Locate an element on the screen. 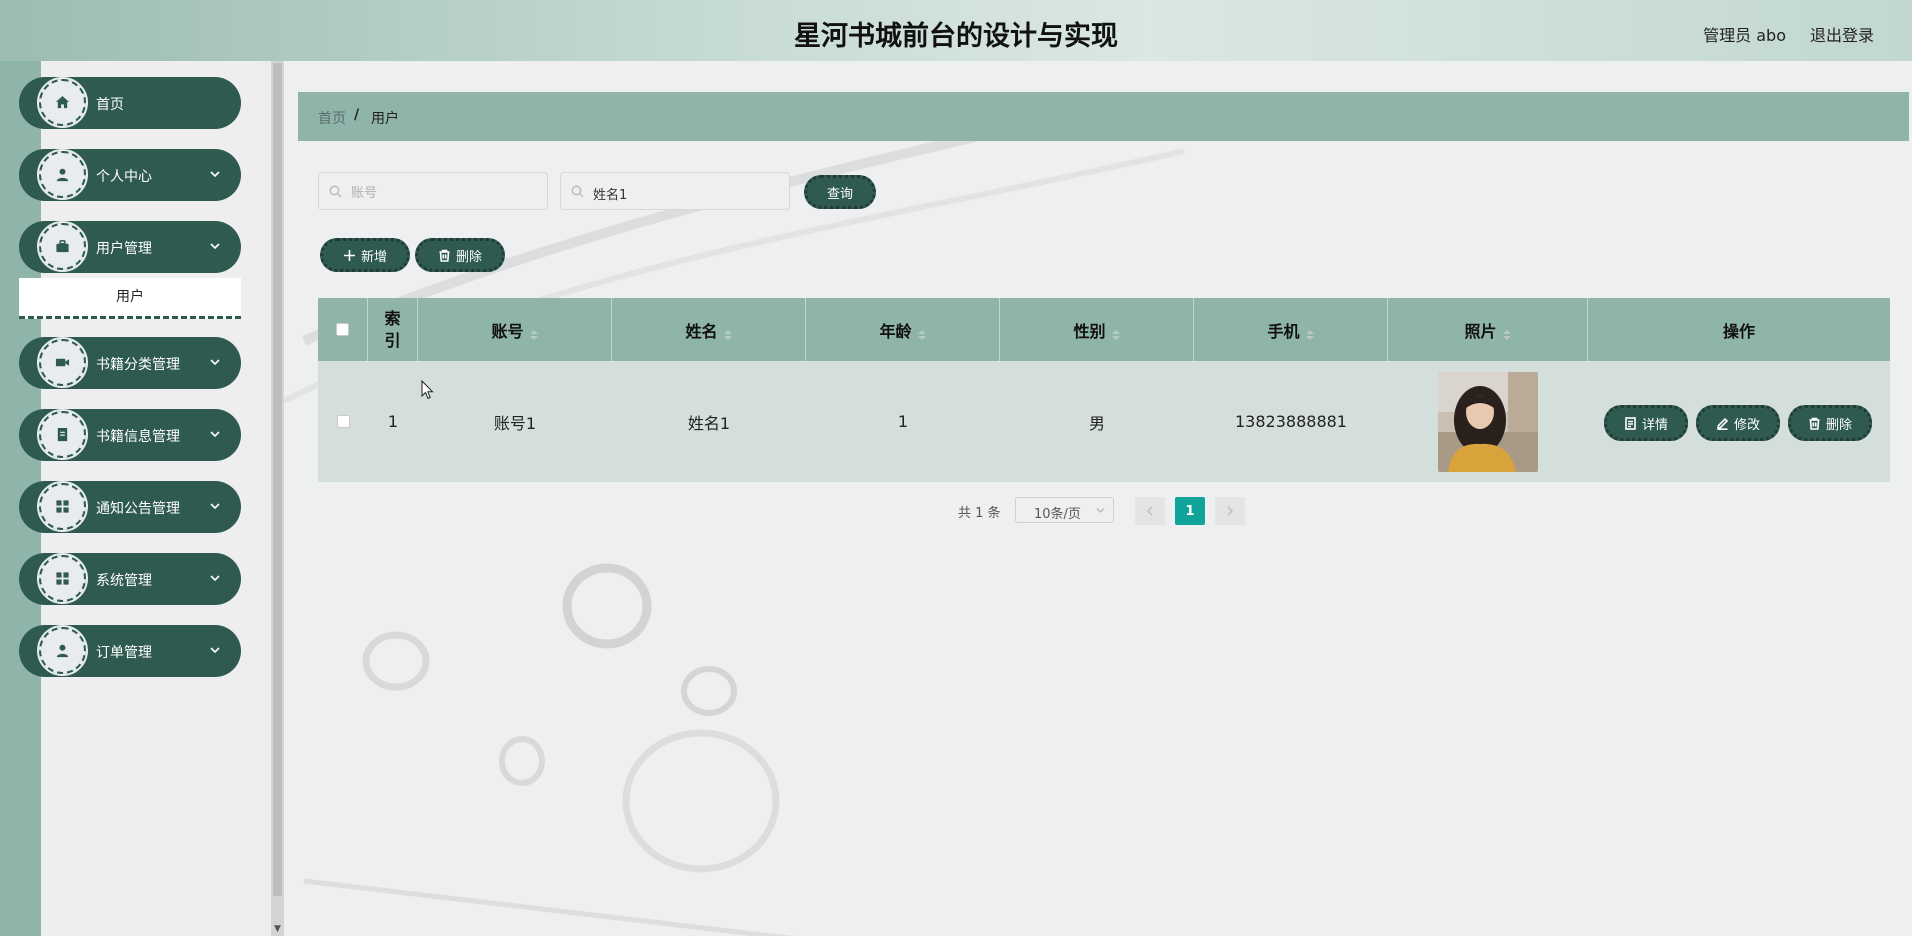 Image resolution: width=1912 pixels, height=936 pixels. plus-icon is located at coordinates (349, 255).